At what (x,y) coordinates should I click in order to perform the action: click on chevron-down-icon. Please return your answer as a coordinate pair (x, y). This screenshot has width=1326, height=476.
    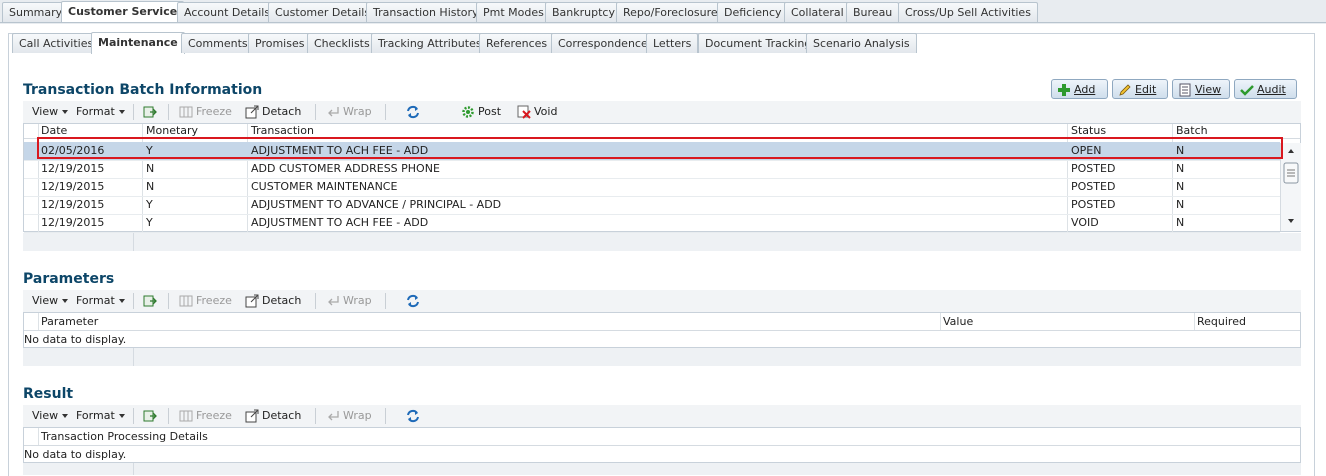
    Looking at the image, I should click on (121, 416).